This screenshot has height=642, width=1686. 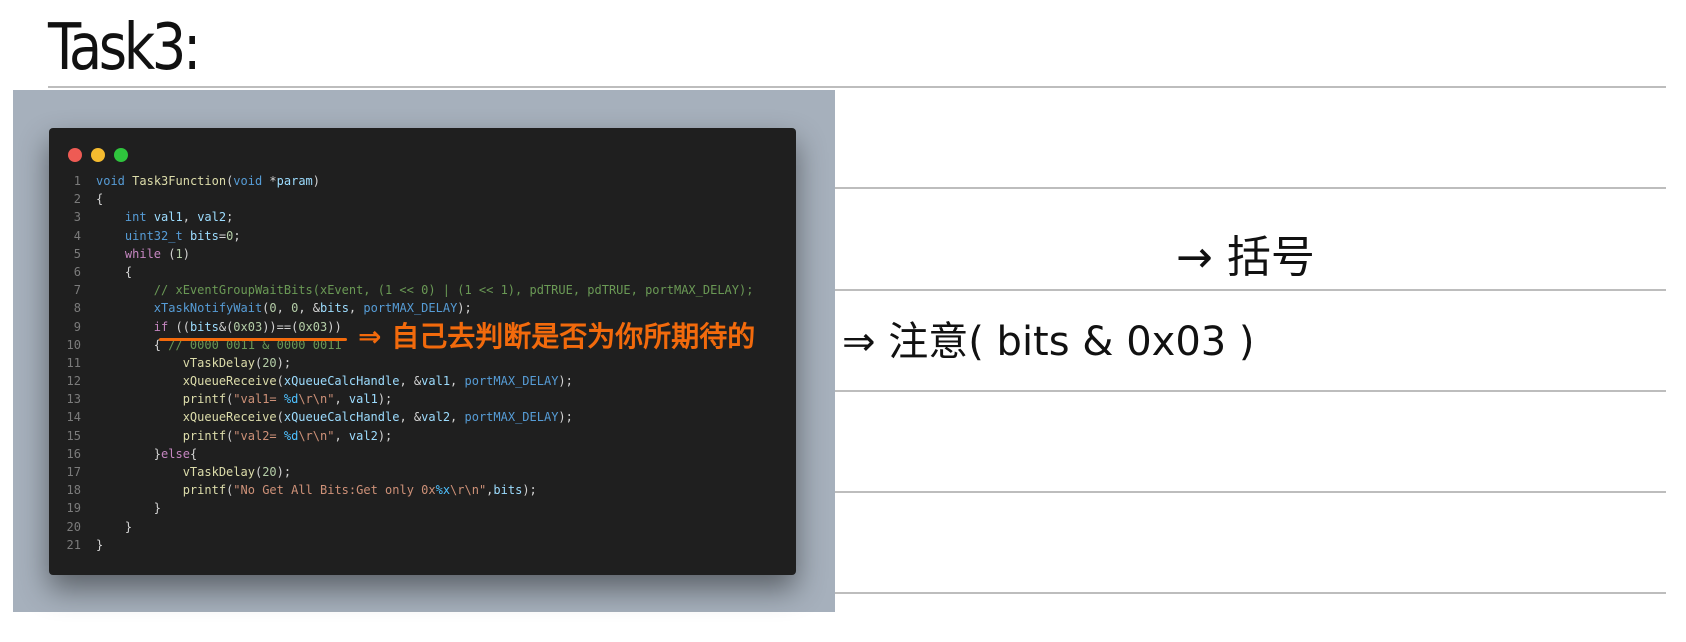 What do you see at coordinates (269, 181) in the screenshot?
I see `code-token: *` at bounding box center [269, 181].